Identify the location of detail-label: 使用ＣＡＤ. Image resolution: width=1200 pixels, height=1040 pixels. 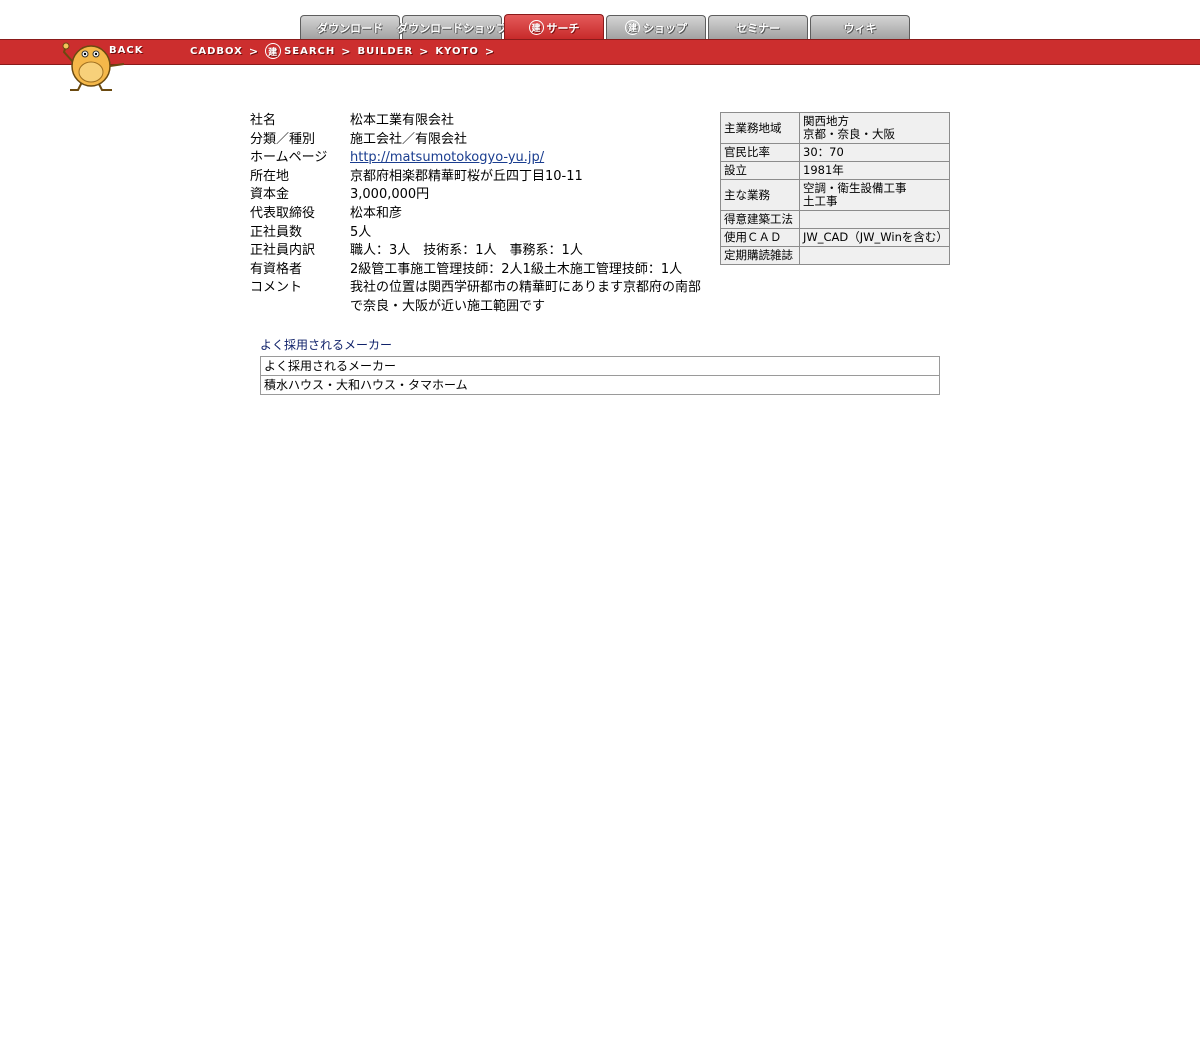
(760, 237).